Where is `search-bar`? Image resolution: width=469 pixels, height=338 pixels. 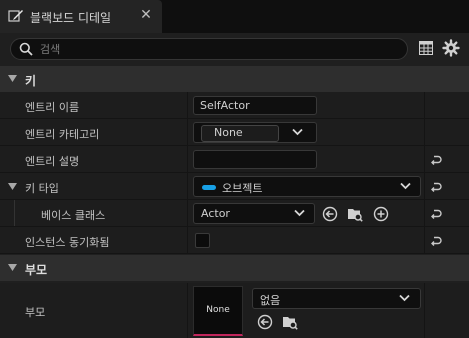 search-bar is located at coordinates (209, 49).